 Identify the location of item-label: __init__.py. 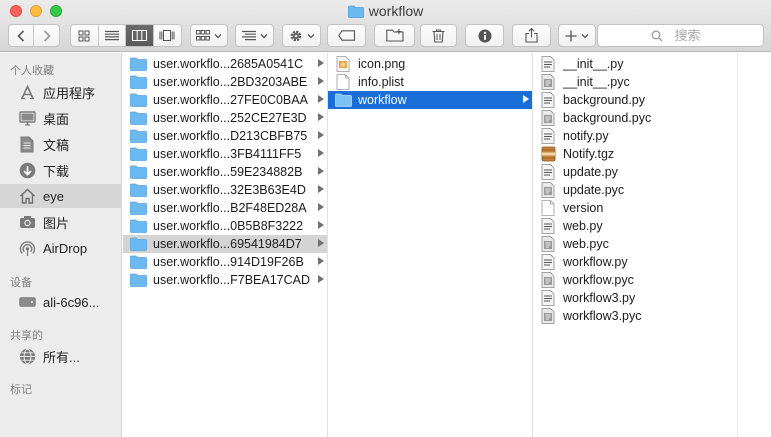
(593, 64).